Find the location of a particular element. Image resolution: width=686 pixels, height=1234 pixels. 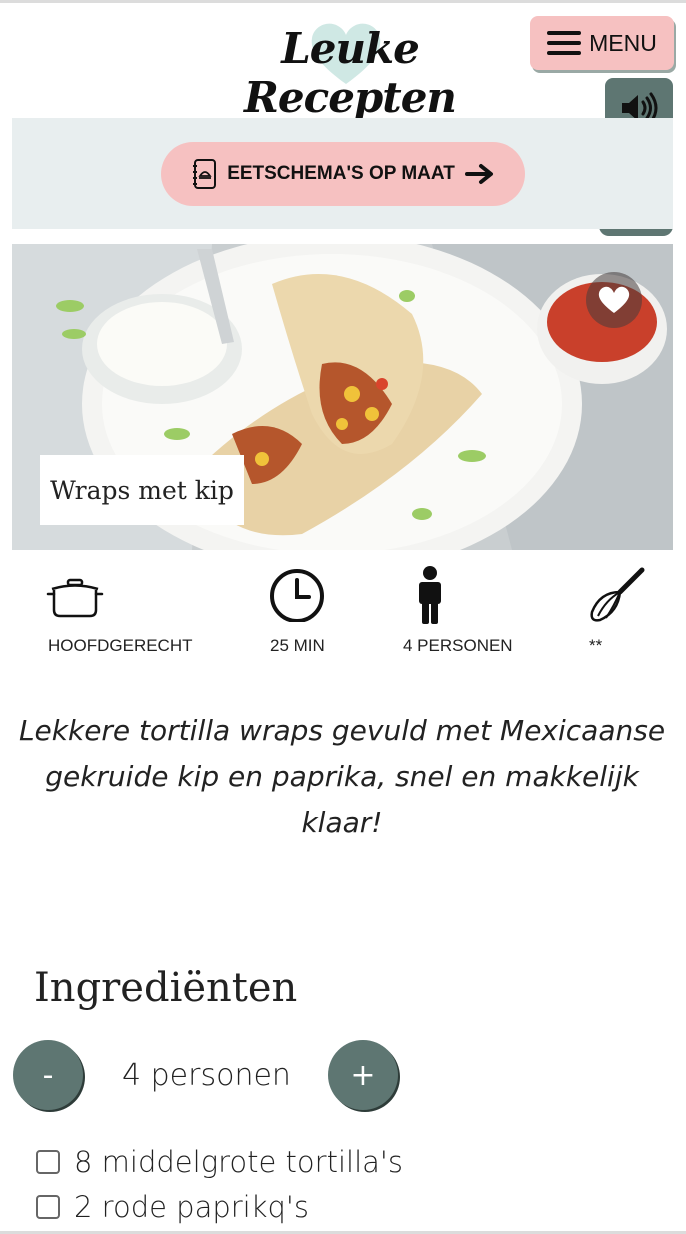

decrease-servings-button: - is located at coordinates (48, 1075).